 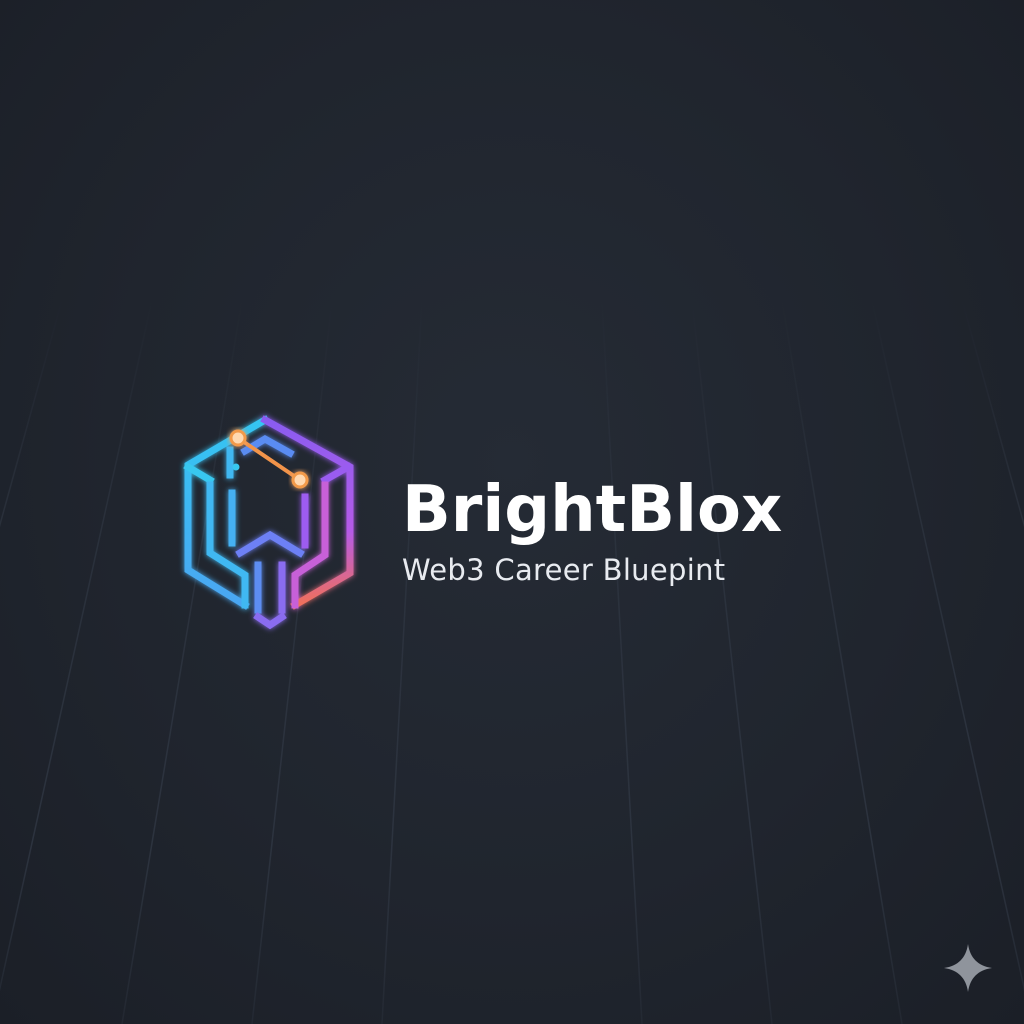 I want to click on wordmark: BrightBlox Web3 Career Bluepint, so click(x=682, y=529).